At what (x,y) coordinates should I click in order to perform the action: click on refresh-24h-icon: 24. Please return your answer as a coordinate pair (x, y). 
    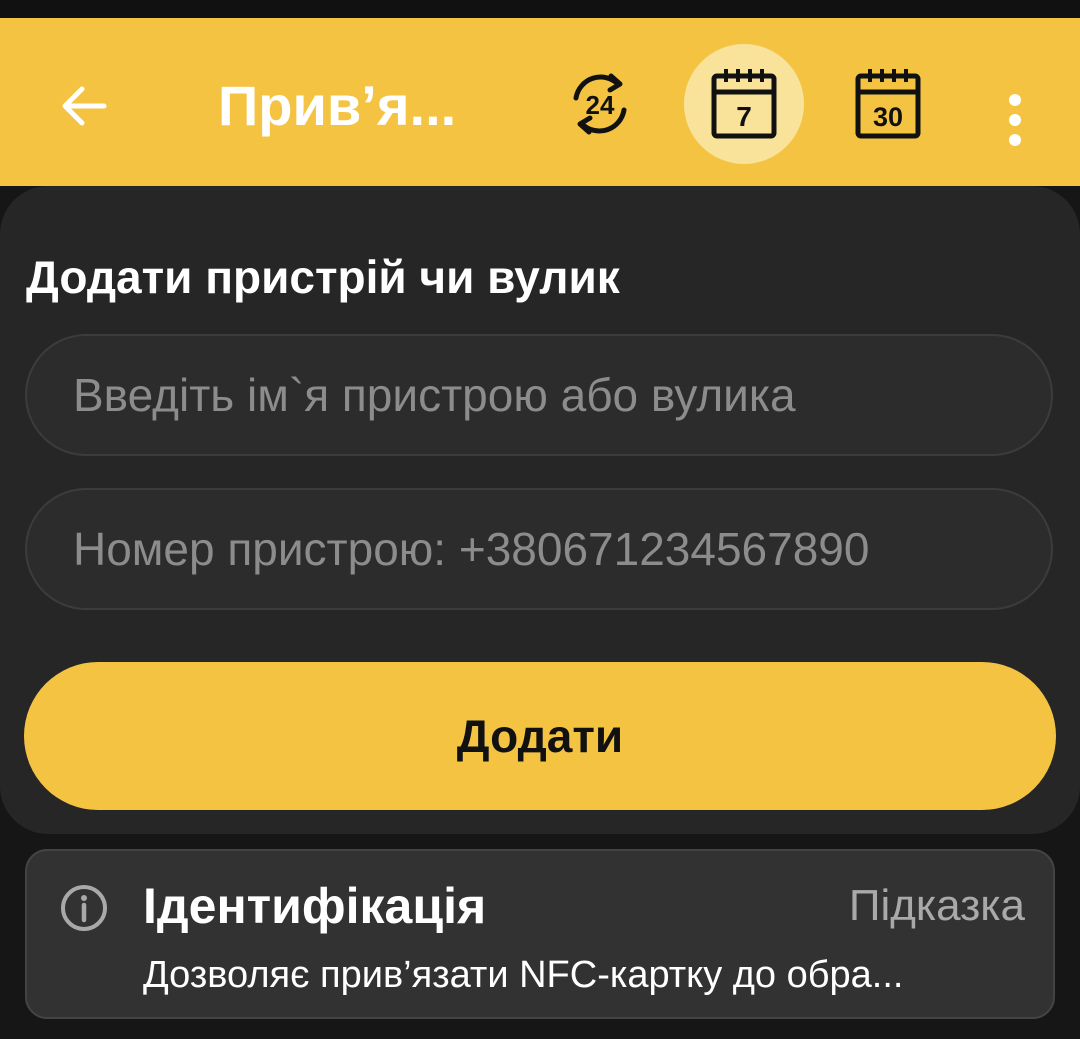
    Looking at the image, I should click on (600, 104).